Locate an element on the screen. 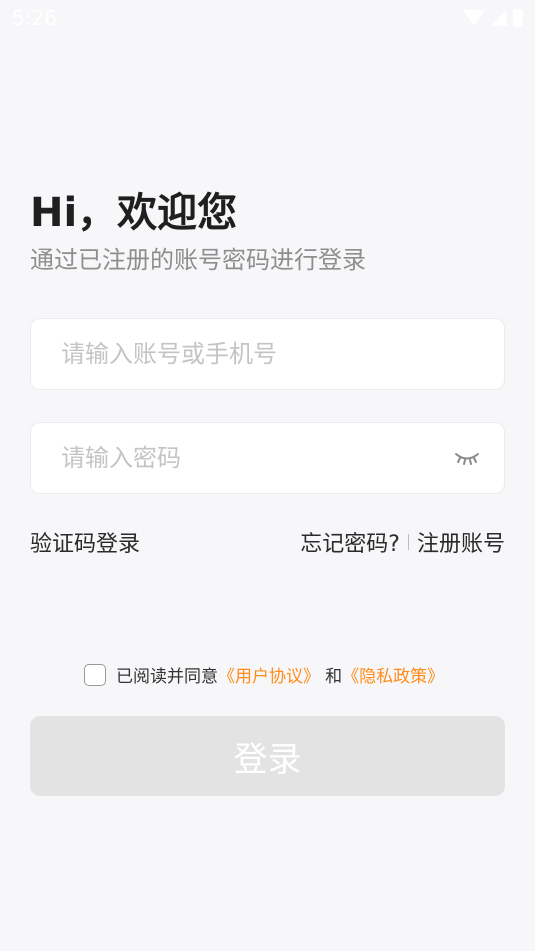  password-field is located at coordinates (267, 458).